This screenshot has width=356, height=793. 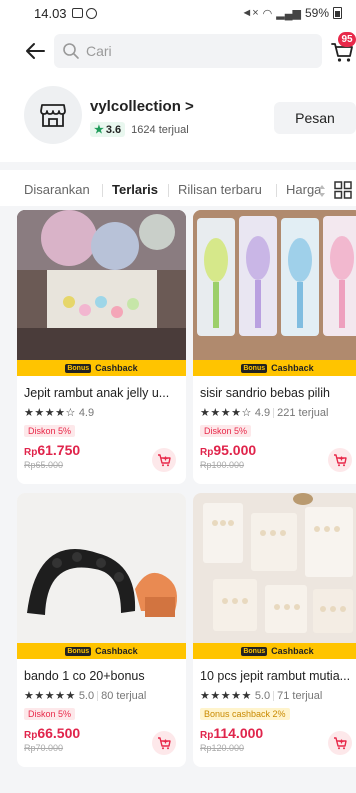 I want to click on pesan-button: Pesan, so click(x=315, y=118).